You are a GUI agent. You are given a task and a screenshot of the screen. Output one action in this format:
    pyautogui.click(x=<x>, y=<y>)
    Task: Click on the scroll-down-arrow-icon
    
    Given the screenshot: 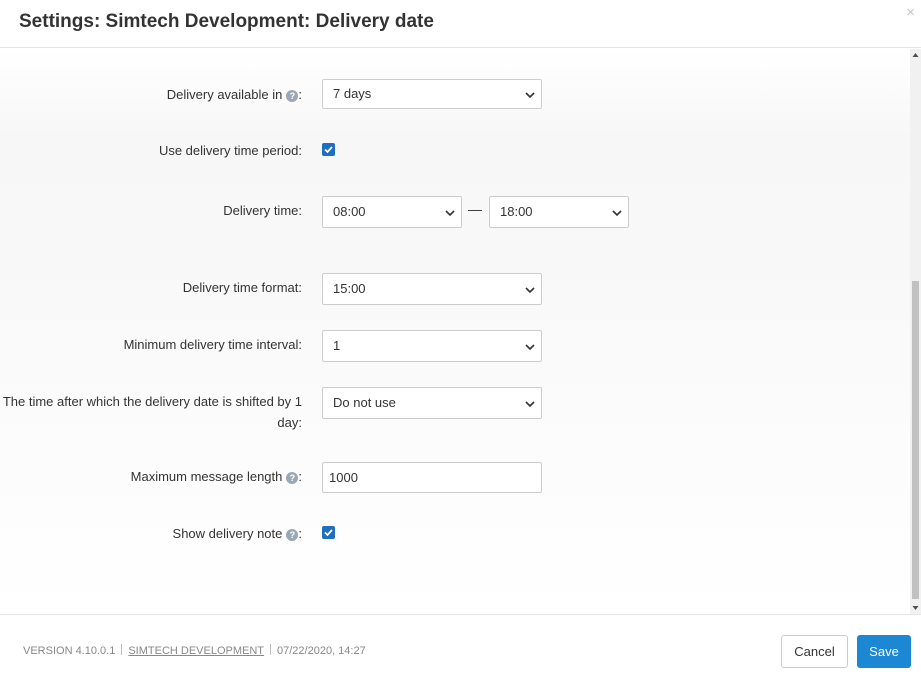 What is the action you would take?
    pyautogui.click(x=915, y=608)
    